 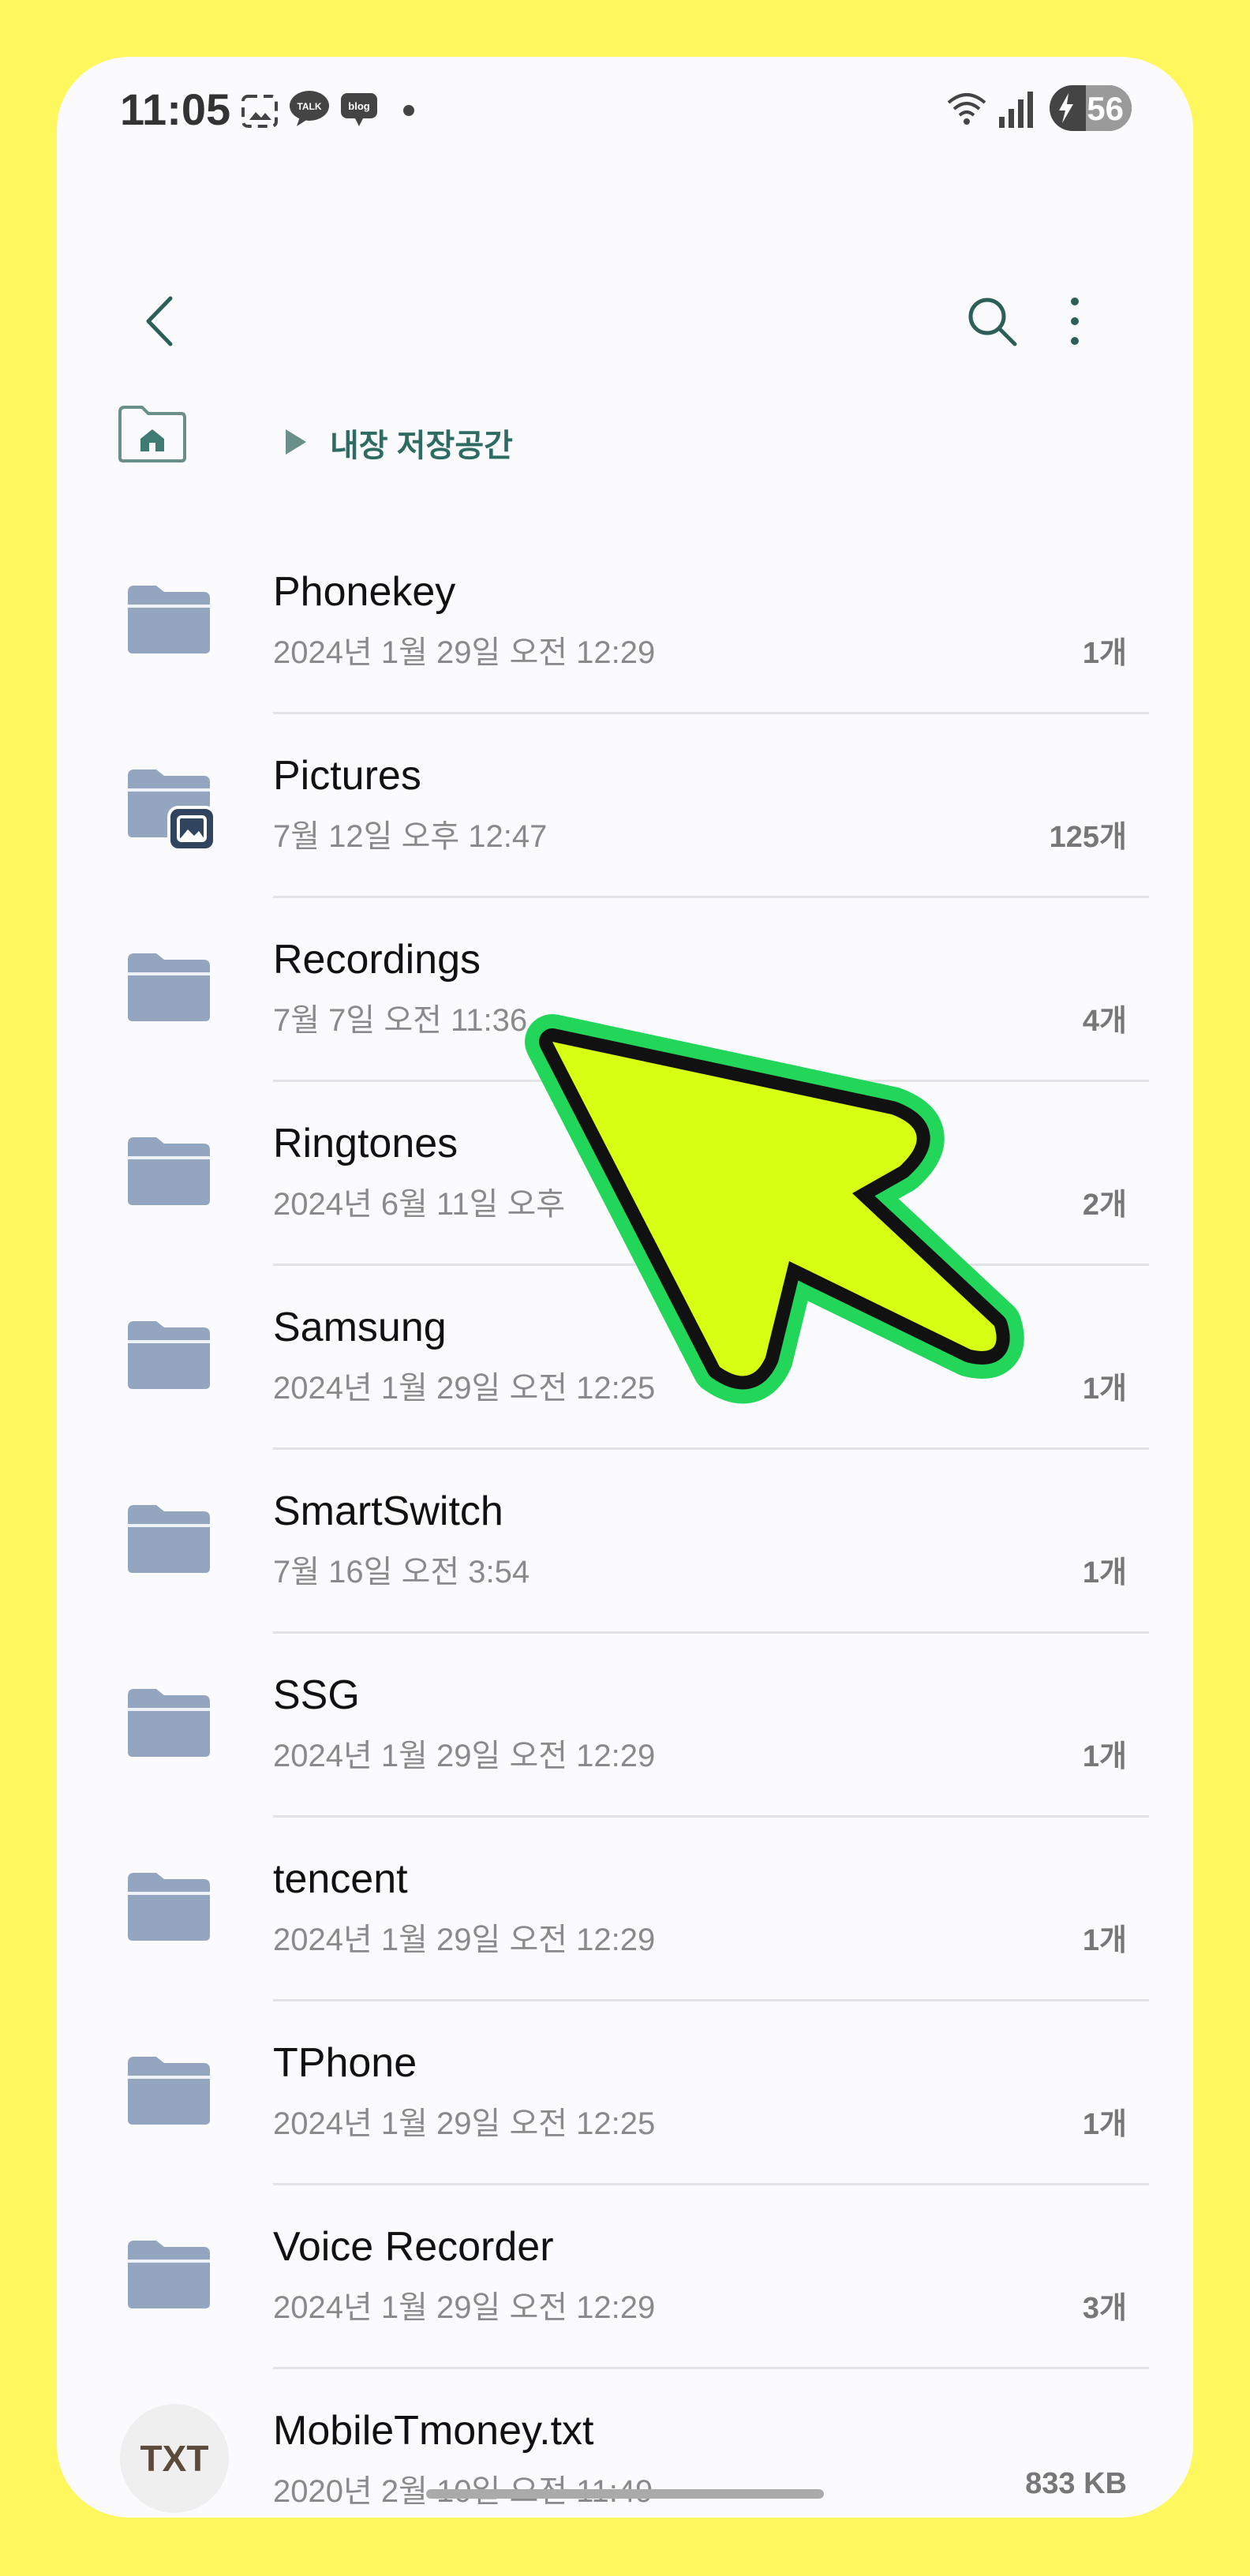 What do you see at coordinates (1076, 2483) in the screenshot?
I see `item-size: 833 KB` at bounding box center [1076, 2483].